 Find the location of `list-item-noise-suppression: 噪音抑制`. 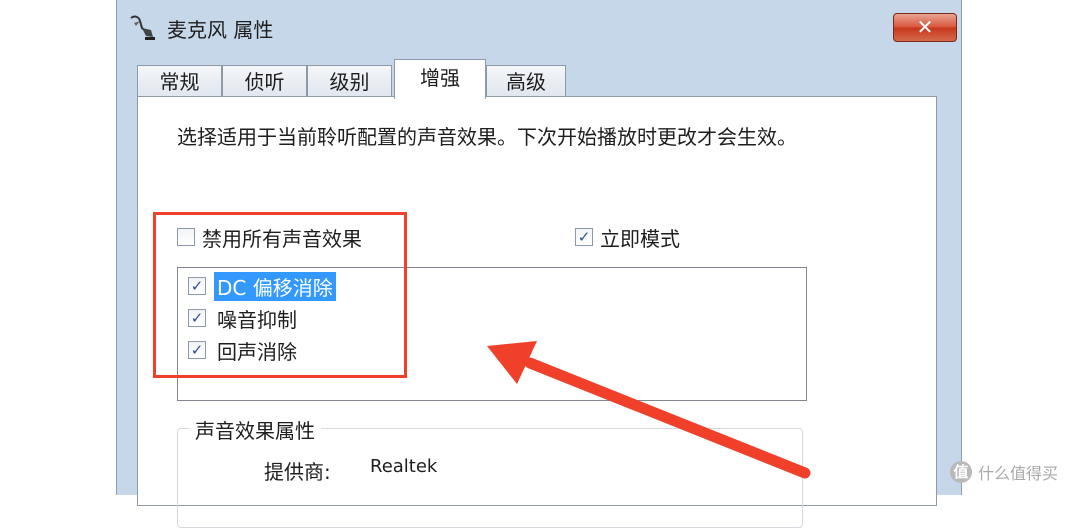

list-item-noise-suppression: 噪音抑制 is located at coordinates (257, 318).